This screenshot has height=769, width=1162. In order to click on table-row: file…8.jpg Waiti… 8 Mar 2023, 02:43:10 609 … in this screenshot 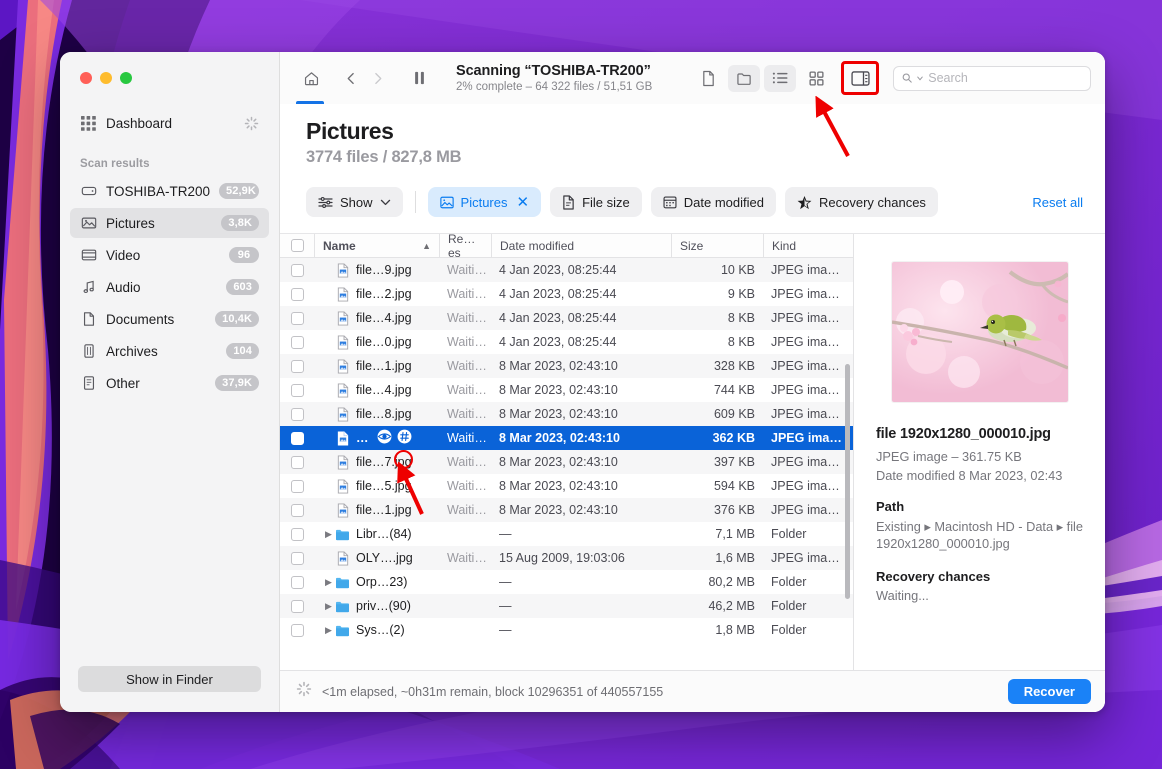, I will do `click(566, 414)`.